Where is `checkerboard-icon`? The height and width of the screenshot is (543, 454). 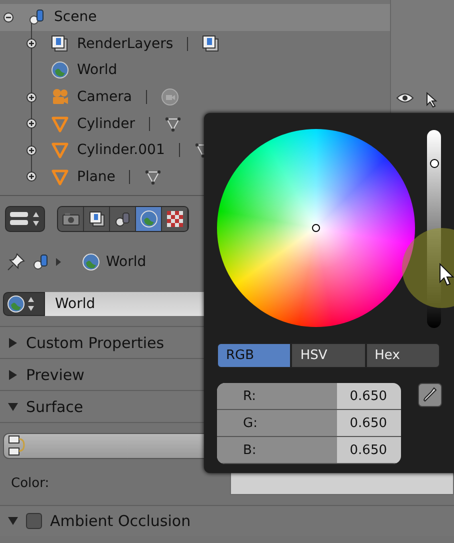 checkerboard-icon is located at coordinates (174, 219).